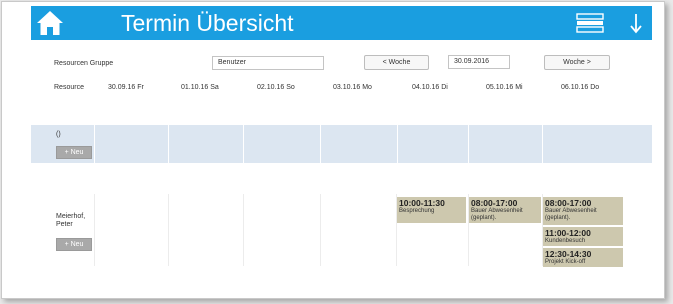  Describe the element at coordinates (568, 254) in the screenshot. I see `appointment-time: 12:30-14:30` at that location.